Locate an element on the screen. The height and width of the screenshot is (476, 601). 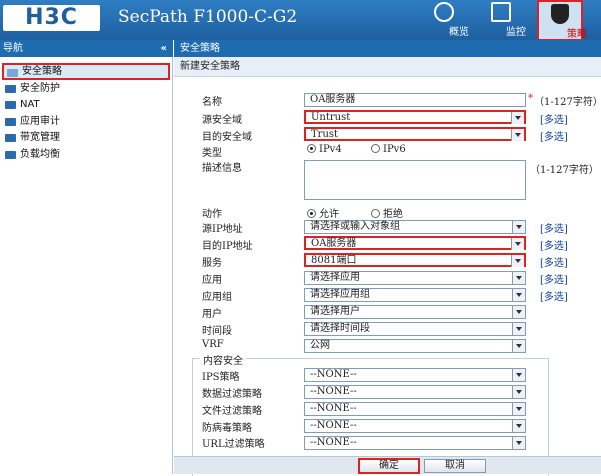
user-select: 请选择用户 is located at coordinates (415, 312).